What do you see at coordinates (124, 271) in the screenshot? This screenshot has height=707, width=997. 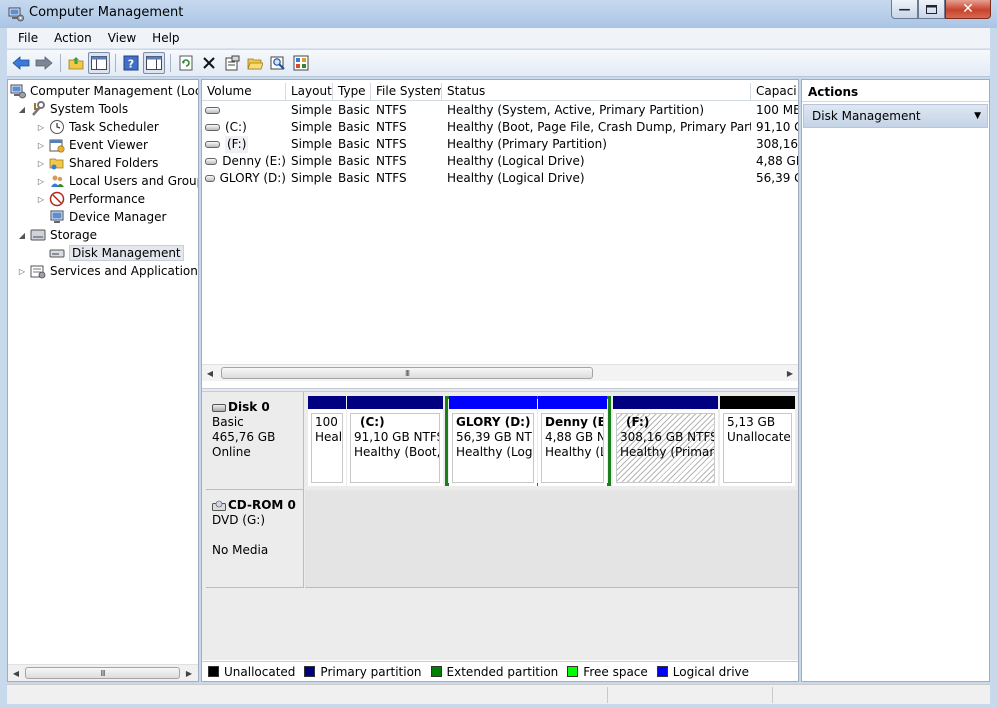 I see `tree-label: Services and Applications` at bounding box center [124, 271].